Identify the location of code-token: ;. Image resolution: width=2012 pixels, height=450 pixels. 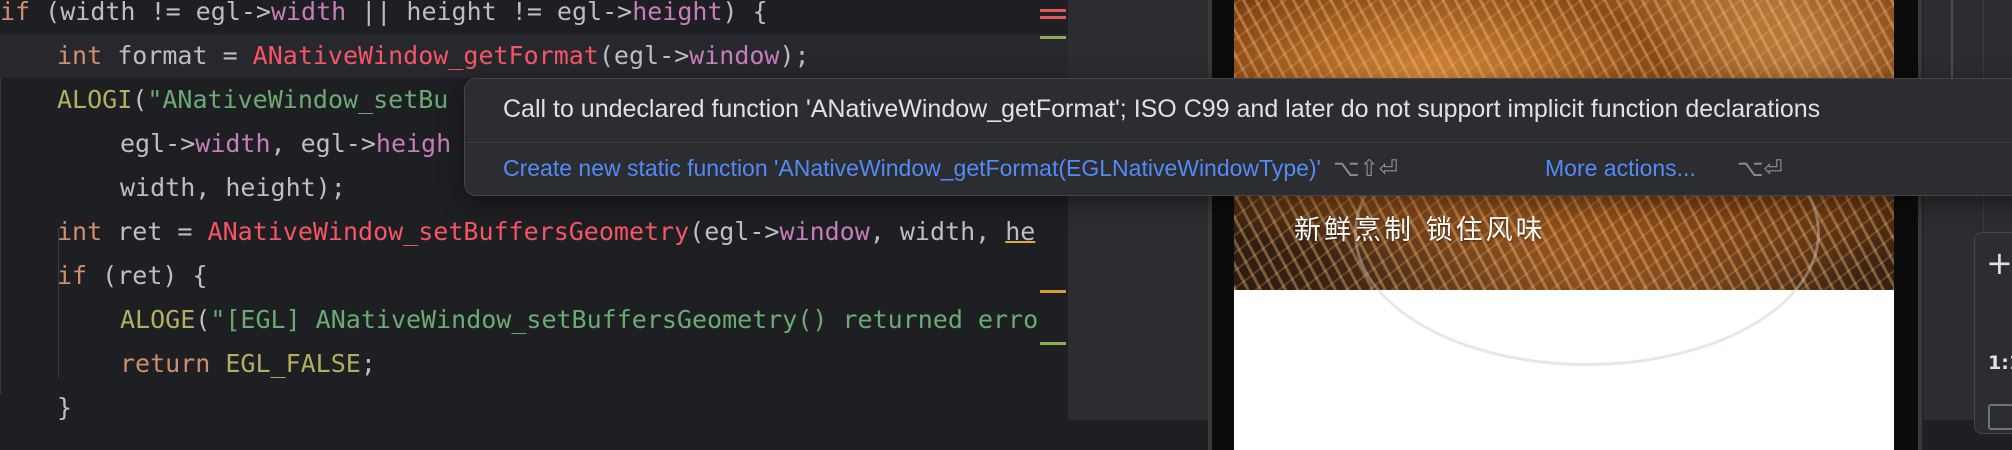
(368, 363).